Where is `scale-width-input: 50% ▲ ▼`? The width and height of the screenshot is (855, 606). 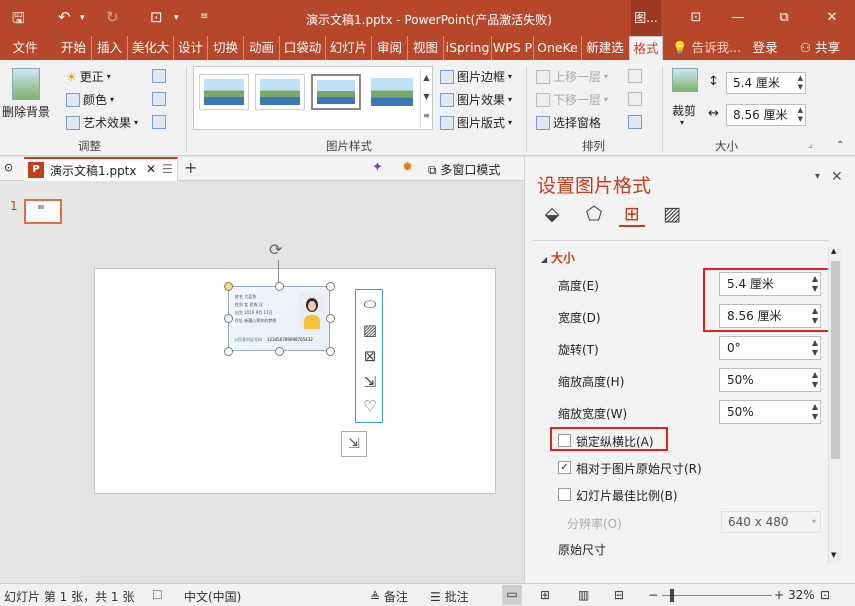 scale-width-input: 50% ▲ ▼ is located at coordinates (770, 412).